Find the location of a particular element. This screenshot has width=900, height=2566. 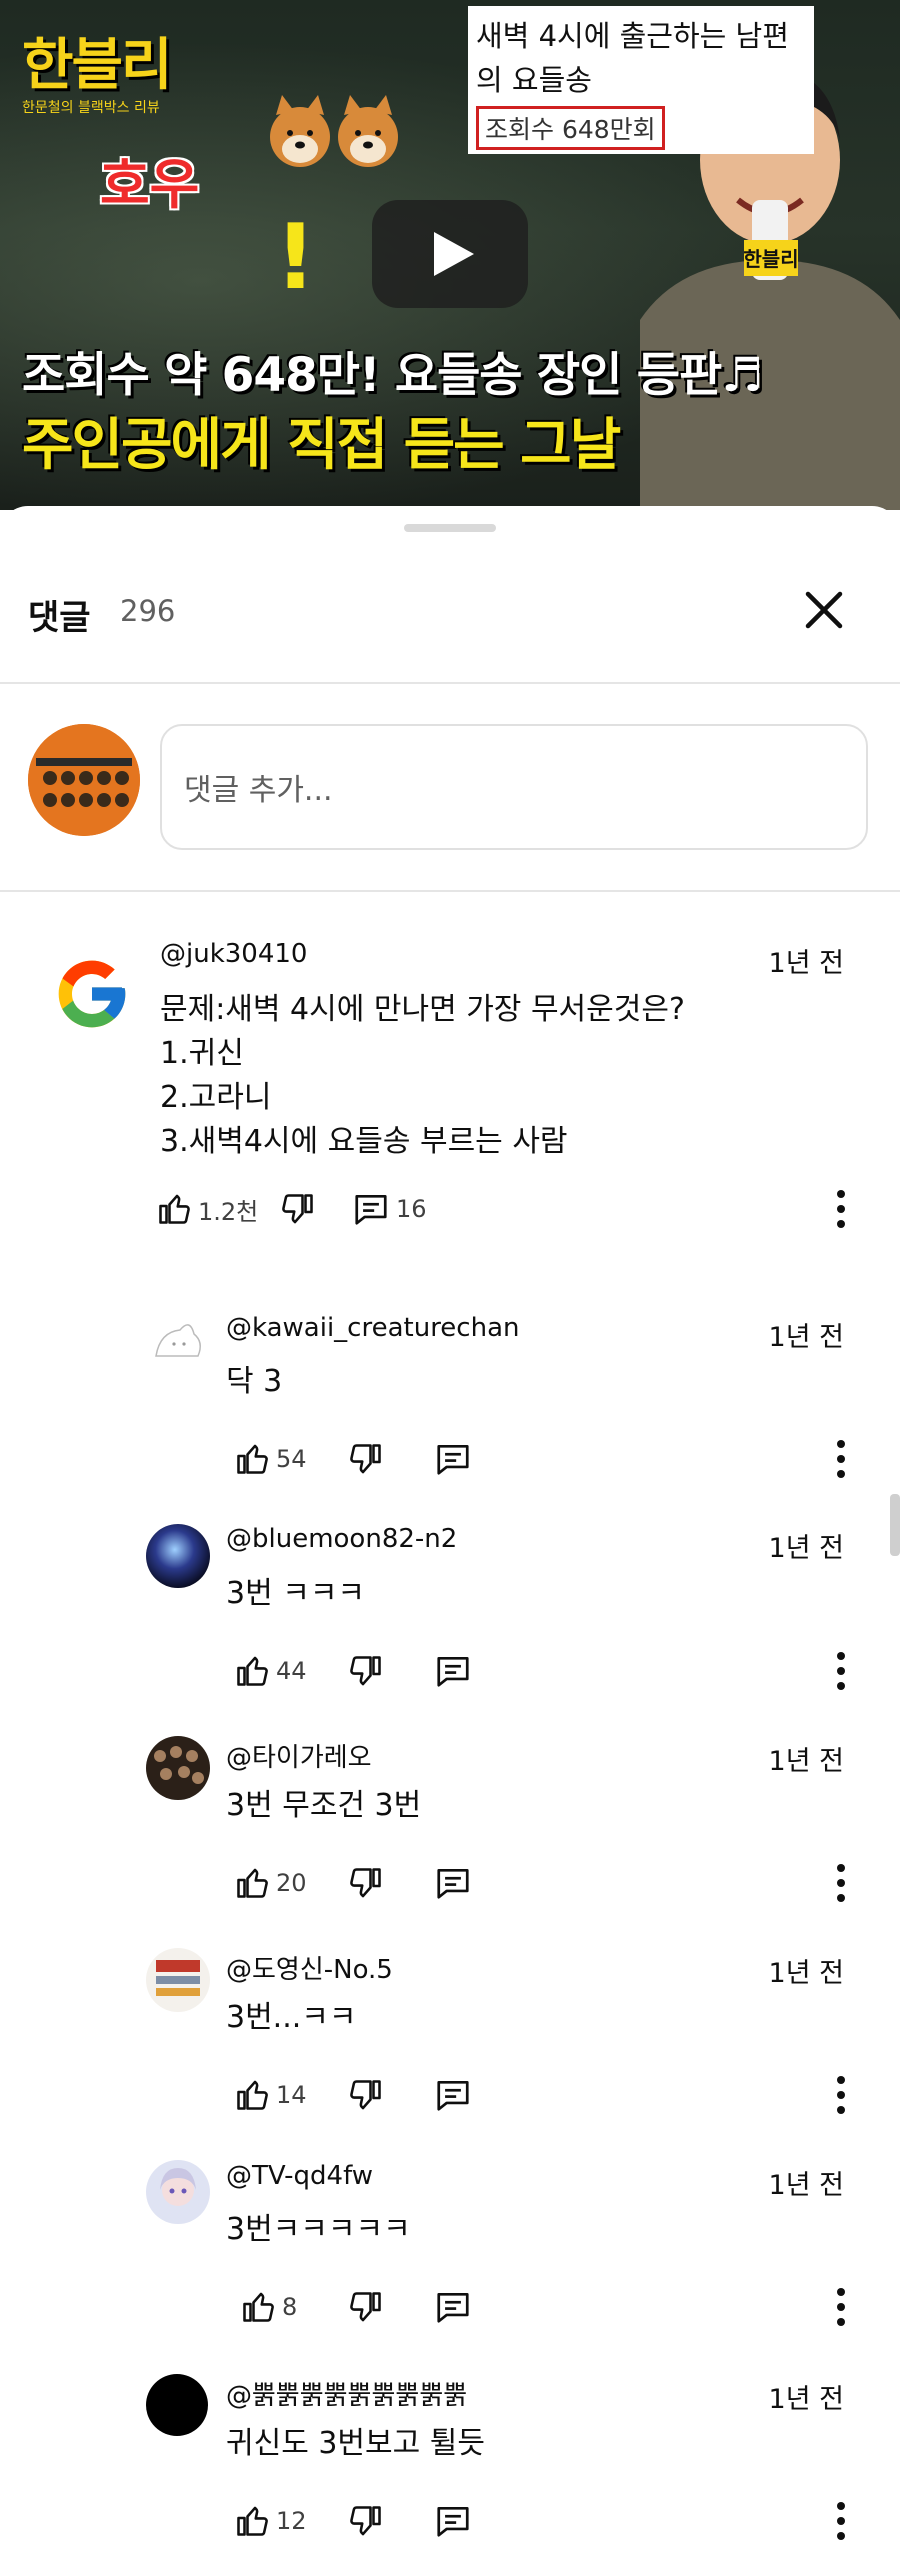

comment-author: @kawaii_creaturechan is located at coordinates (373, 1328).